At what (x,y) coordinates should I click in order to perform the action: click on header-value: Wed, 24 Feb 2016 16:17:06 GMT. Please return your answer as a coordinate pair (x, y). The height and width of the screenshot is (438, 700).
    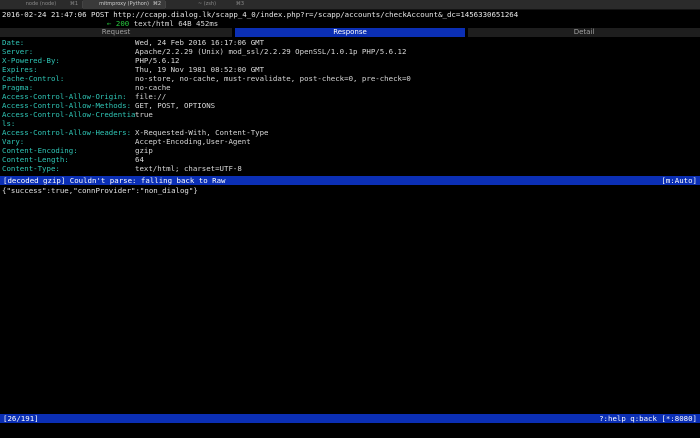
    Looking at the image, I should click on (200, 42).